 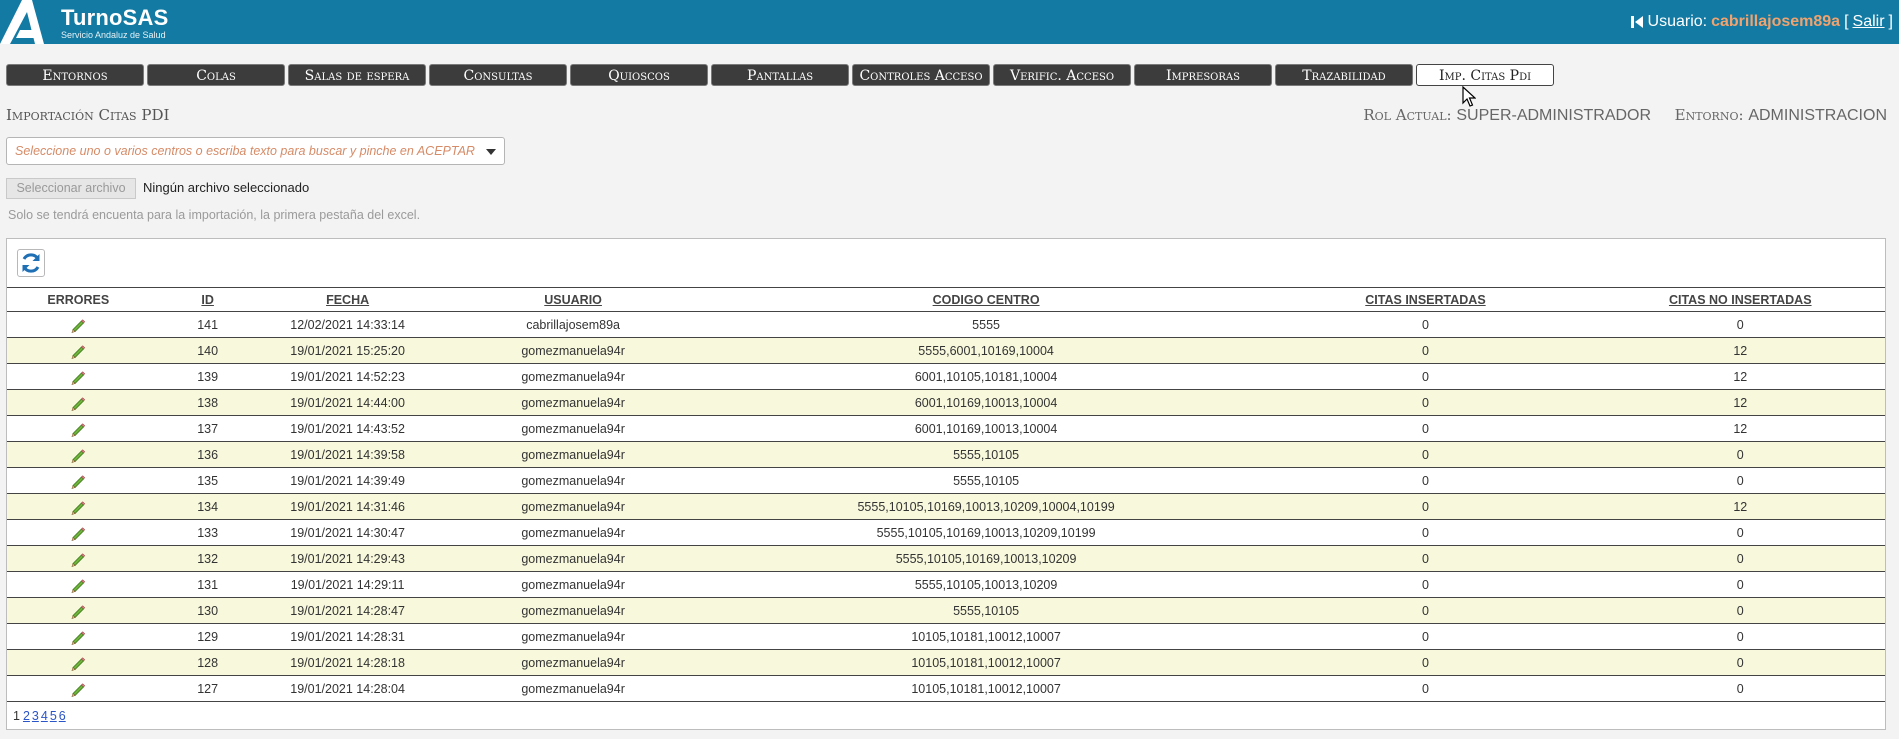 What do you see at coordinates (1485, 75) in the screenshot?
I see `tab-imp-citas-pdi: Imp. Citas Pdi` at bounding box center [1485, 75].